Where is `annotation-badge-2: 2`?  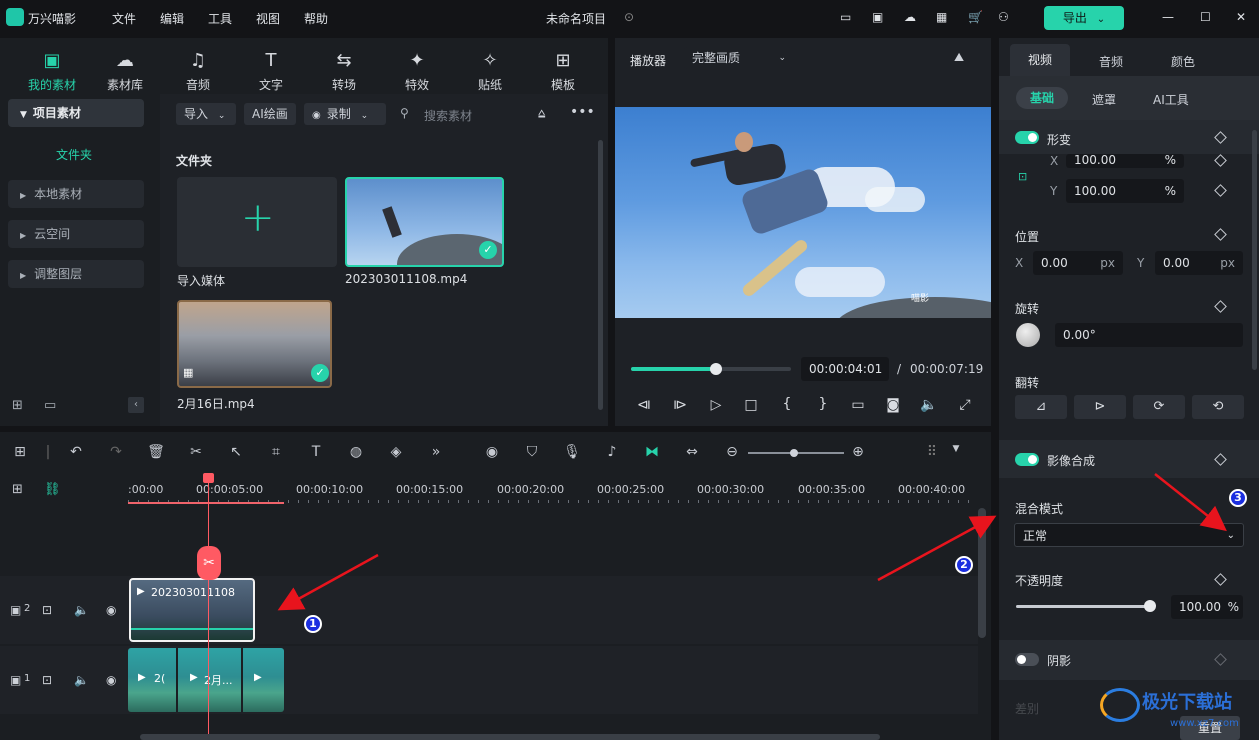 annotation-badge-2: 2 is located at coordinates (964, 565).